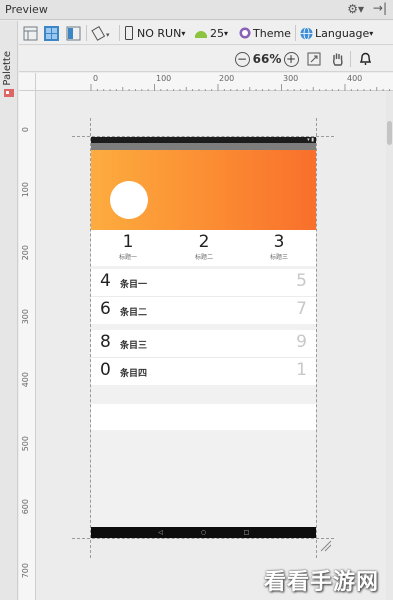 This screenshot has width=393, height=600. I want to click on vertical-ruler: 0 100 200 300 400 500 600 700, so click(27, 345).